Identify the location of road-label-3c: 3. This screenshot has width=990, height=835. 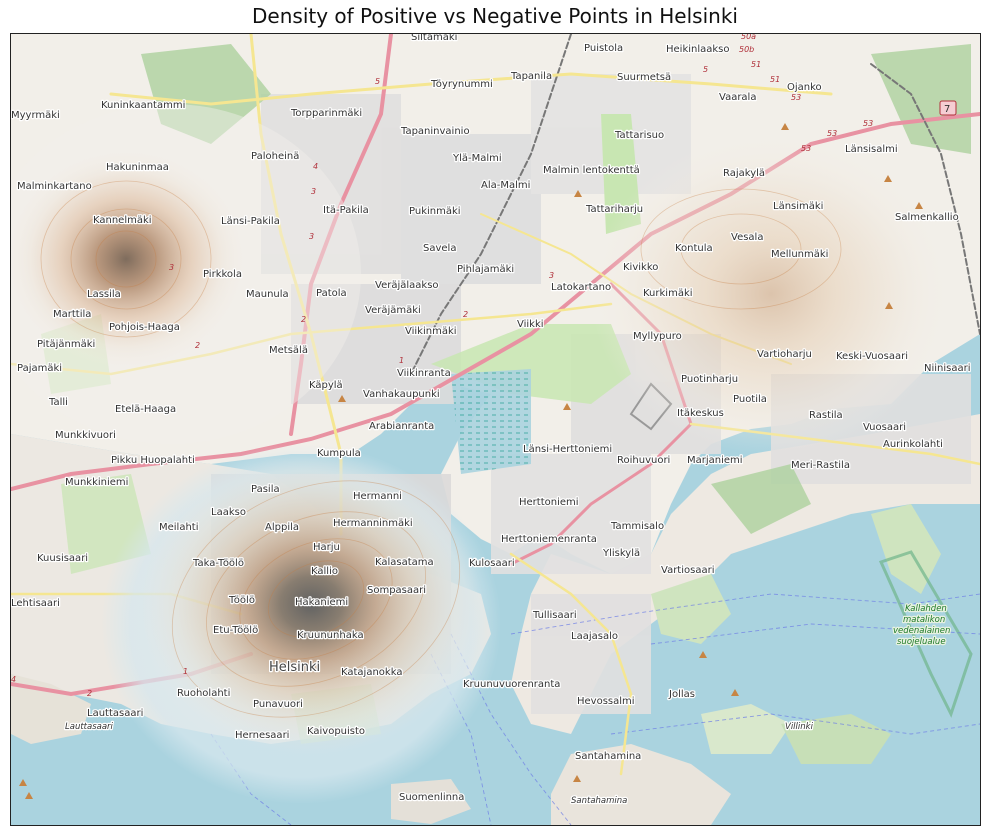
(551, 275).